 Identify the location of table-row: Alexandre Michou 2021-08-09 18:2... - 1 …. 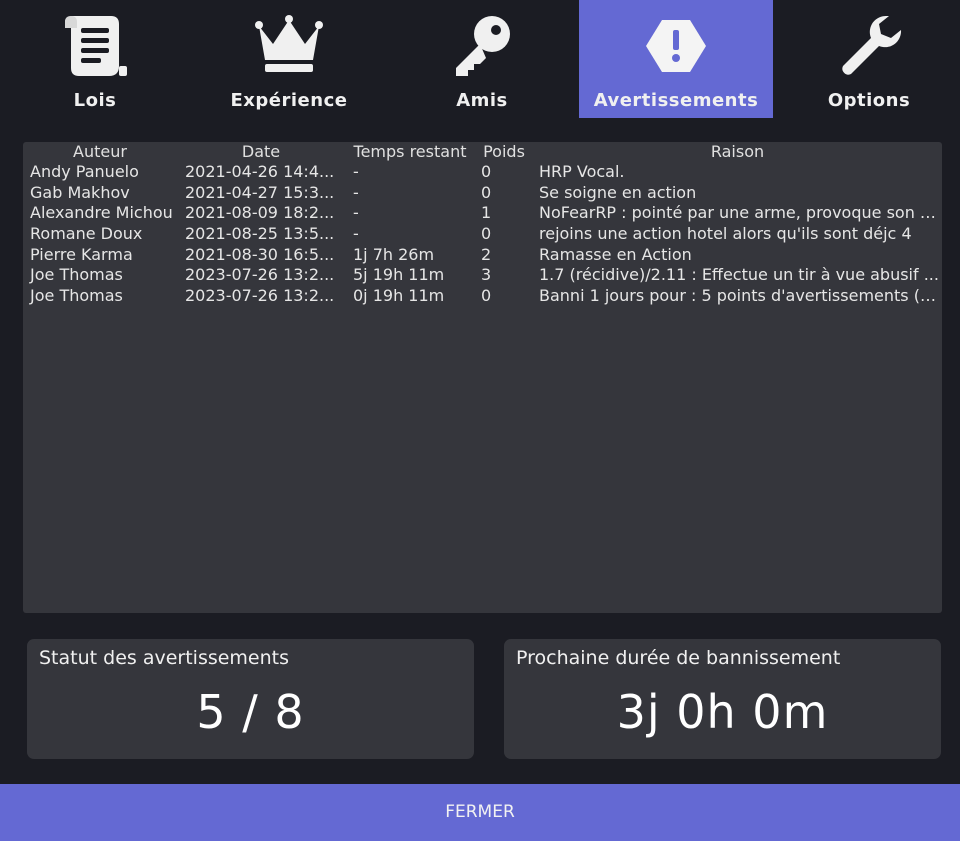
(482, 213).